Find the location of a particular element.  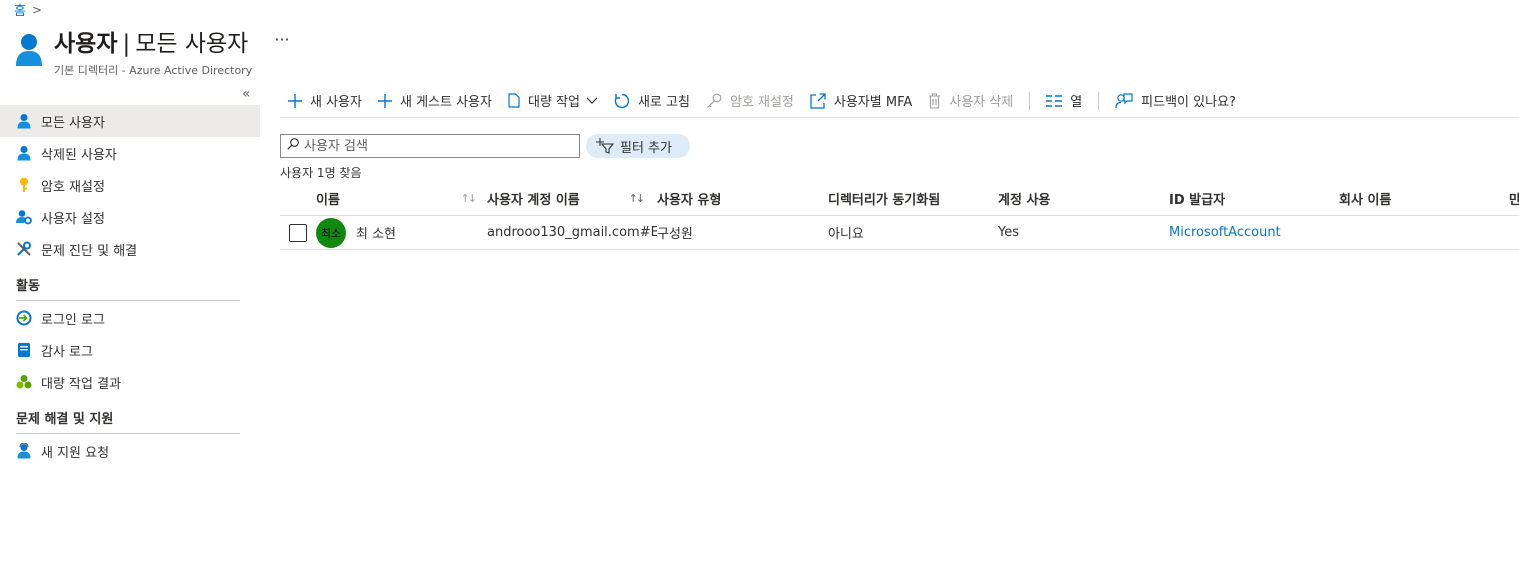

breadcrumb-home-link: 홈 is located at coordinates (20, 9).